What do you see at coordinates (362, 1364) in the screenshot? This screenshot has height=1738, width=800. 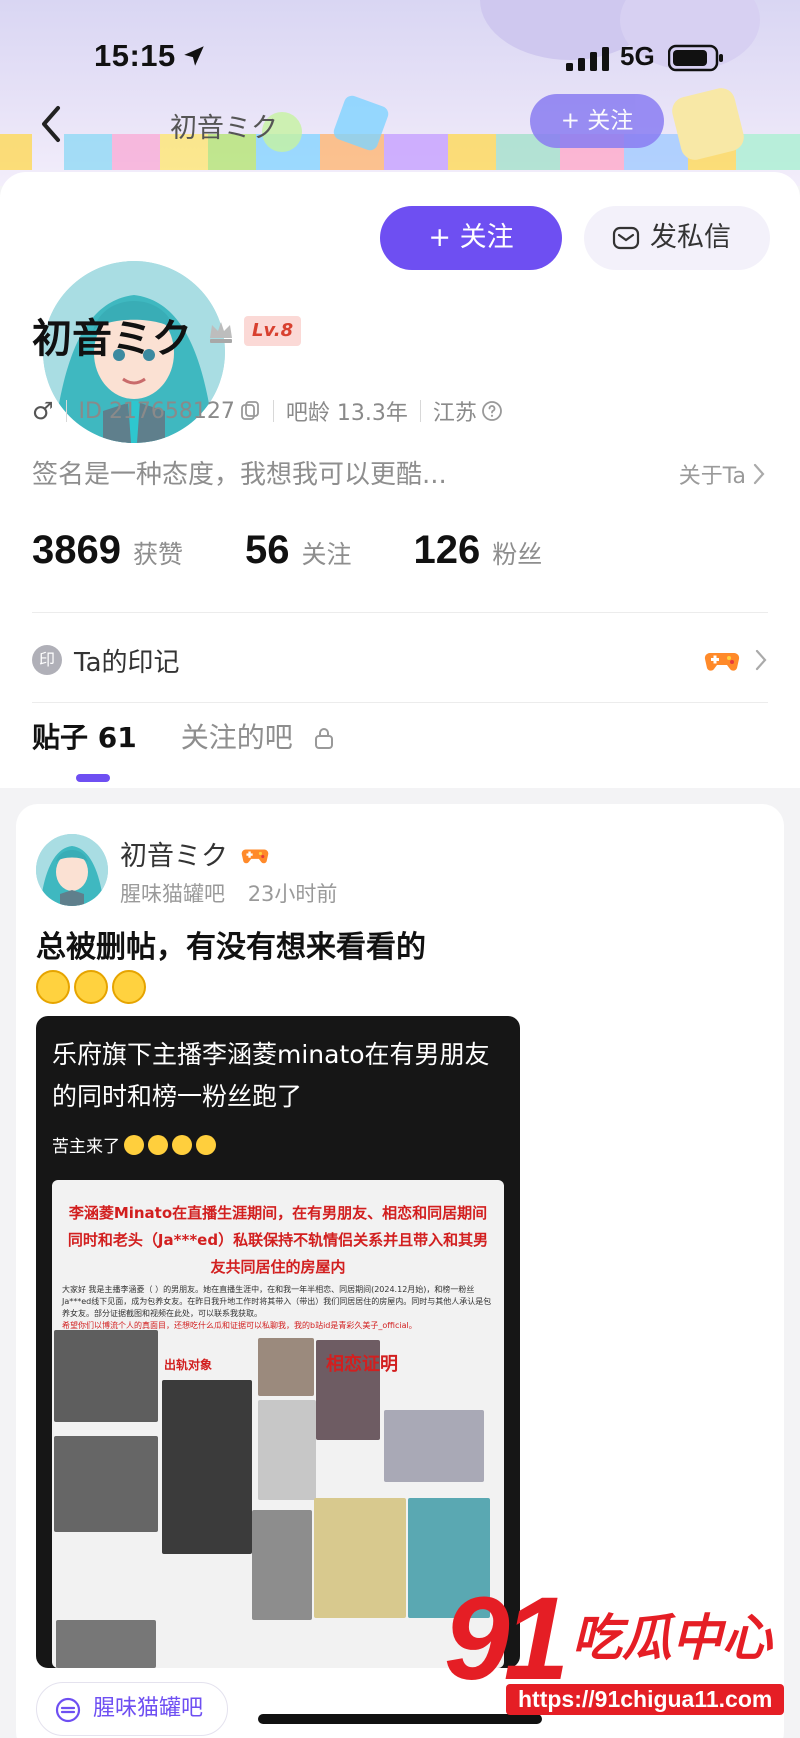 I see `collage-label: 相恋证明` at bounding box center [362, 1364].